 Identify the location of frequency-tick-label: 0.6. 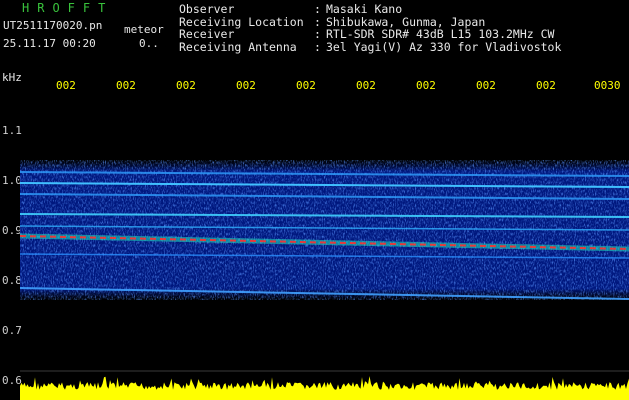
(12, 380).